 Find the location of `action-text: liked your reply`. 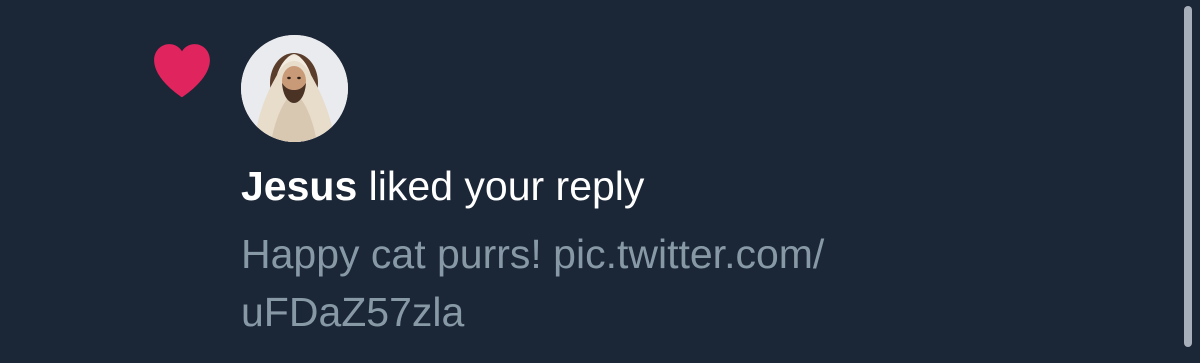

action-text: liked your reply is located at coordinates (506, 186).